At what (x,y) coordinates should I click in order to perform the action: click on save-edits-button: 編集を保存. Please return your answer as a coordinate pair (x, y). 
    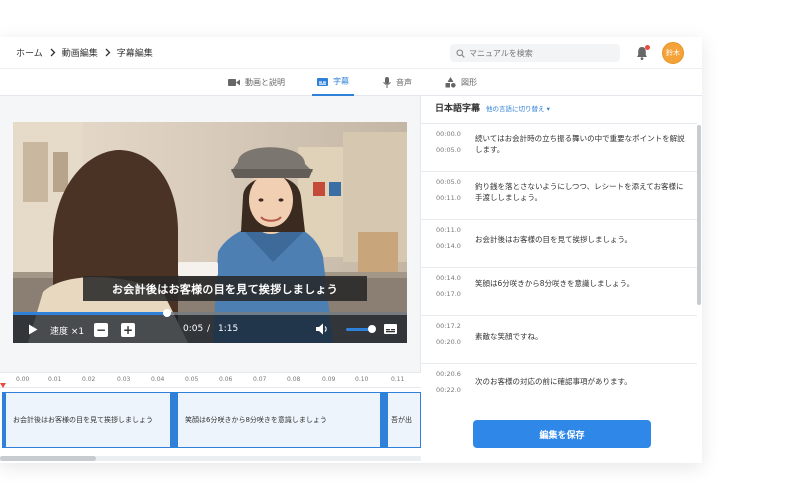
    Looking at the image, I should click on (562, 434).